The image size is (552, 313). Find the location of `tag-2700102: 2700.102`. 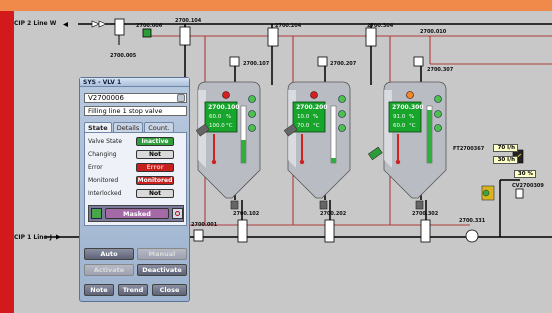

tag-2700102: 2700.102 is located at coordinates (246, 214).